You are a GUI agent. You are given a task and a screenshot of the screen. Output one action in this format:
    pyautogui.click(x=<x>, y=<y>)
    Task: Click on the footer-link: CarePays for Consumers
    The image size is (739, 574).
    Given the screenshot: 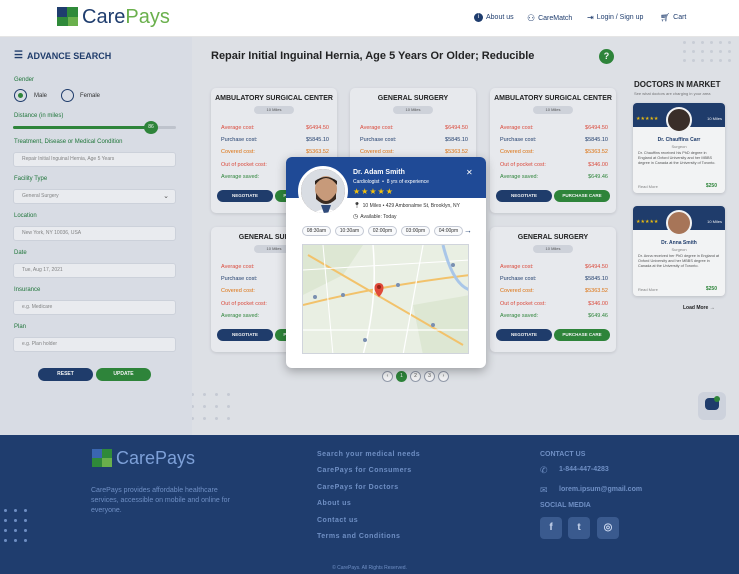 What is the action you would take?
    pyautogui.click(x=364, y=470)
    